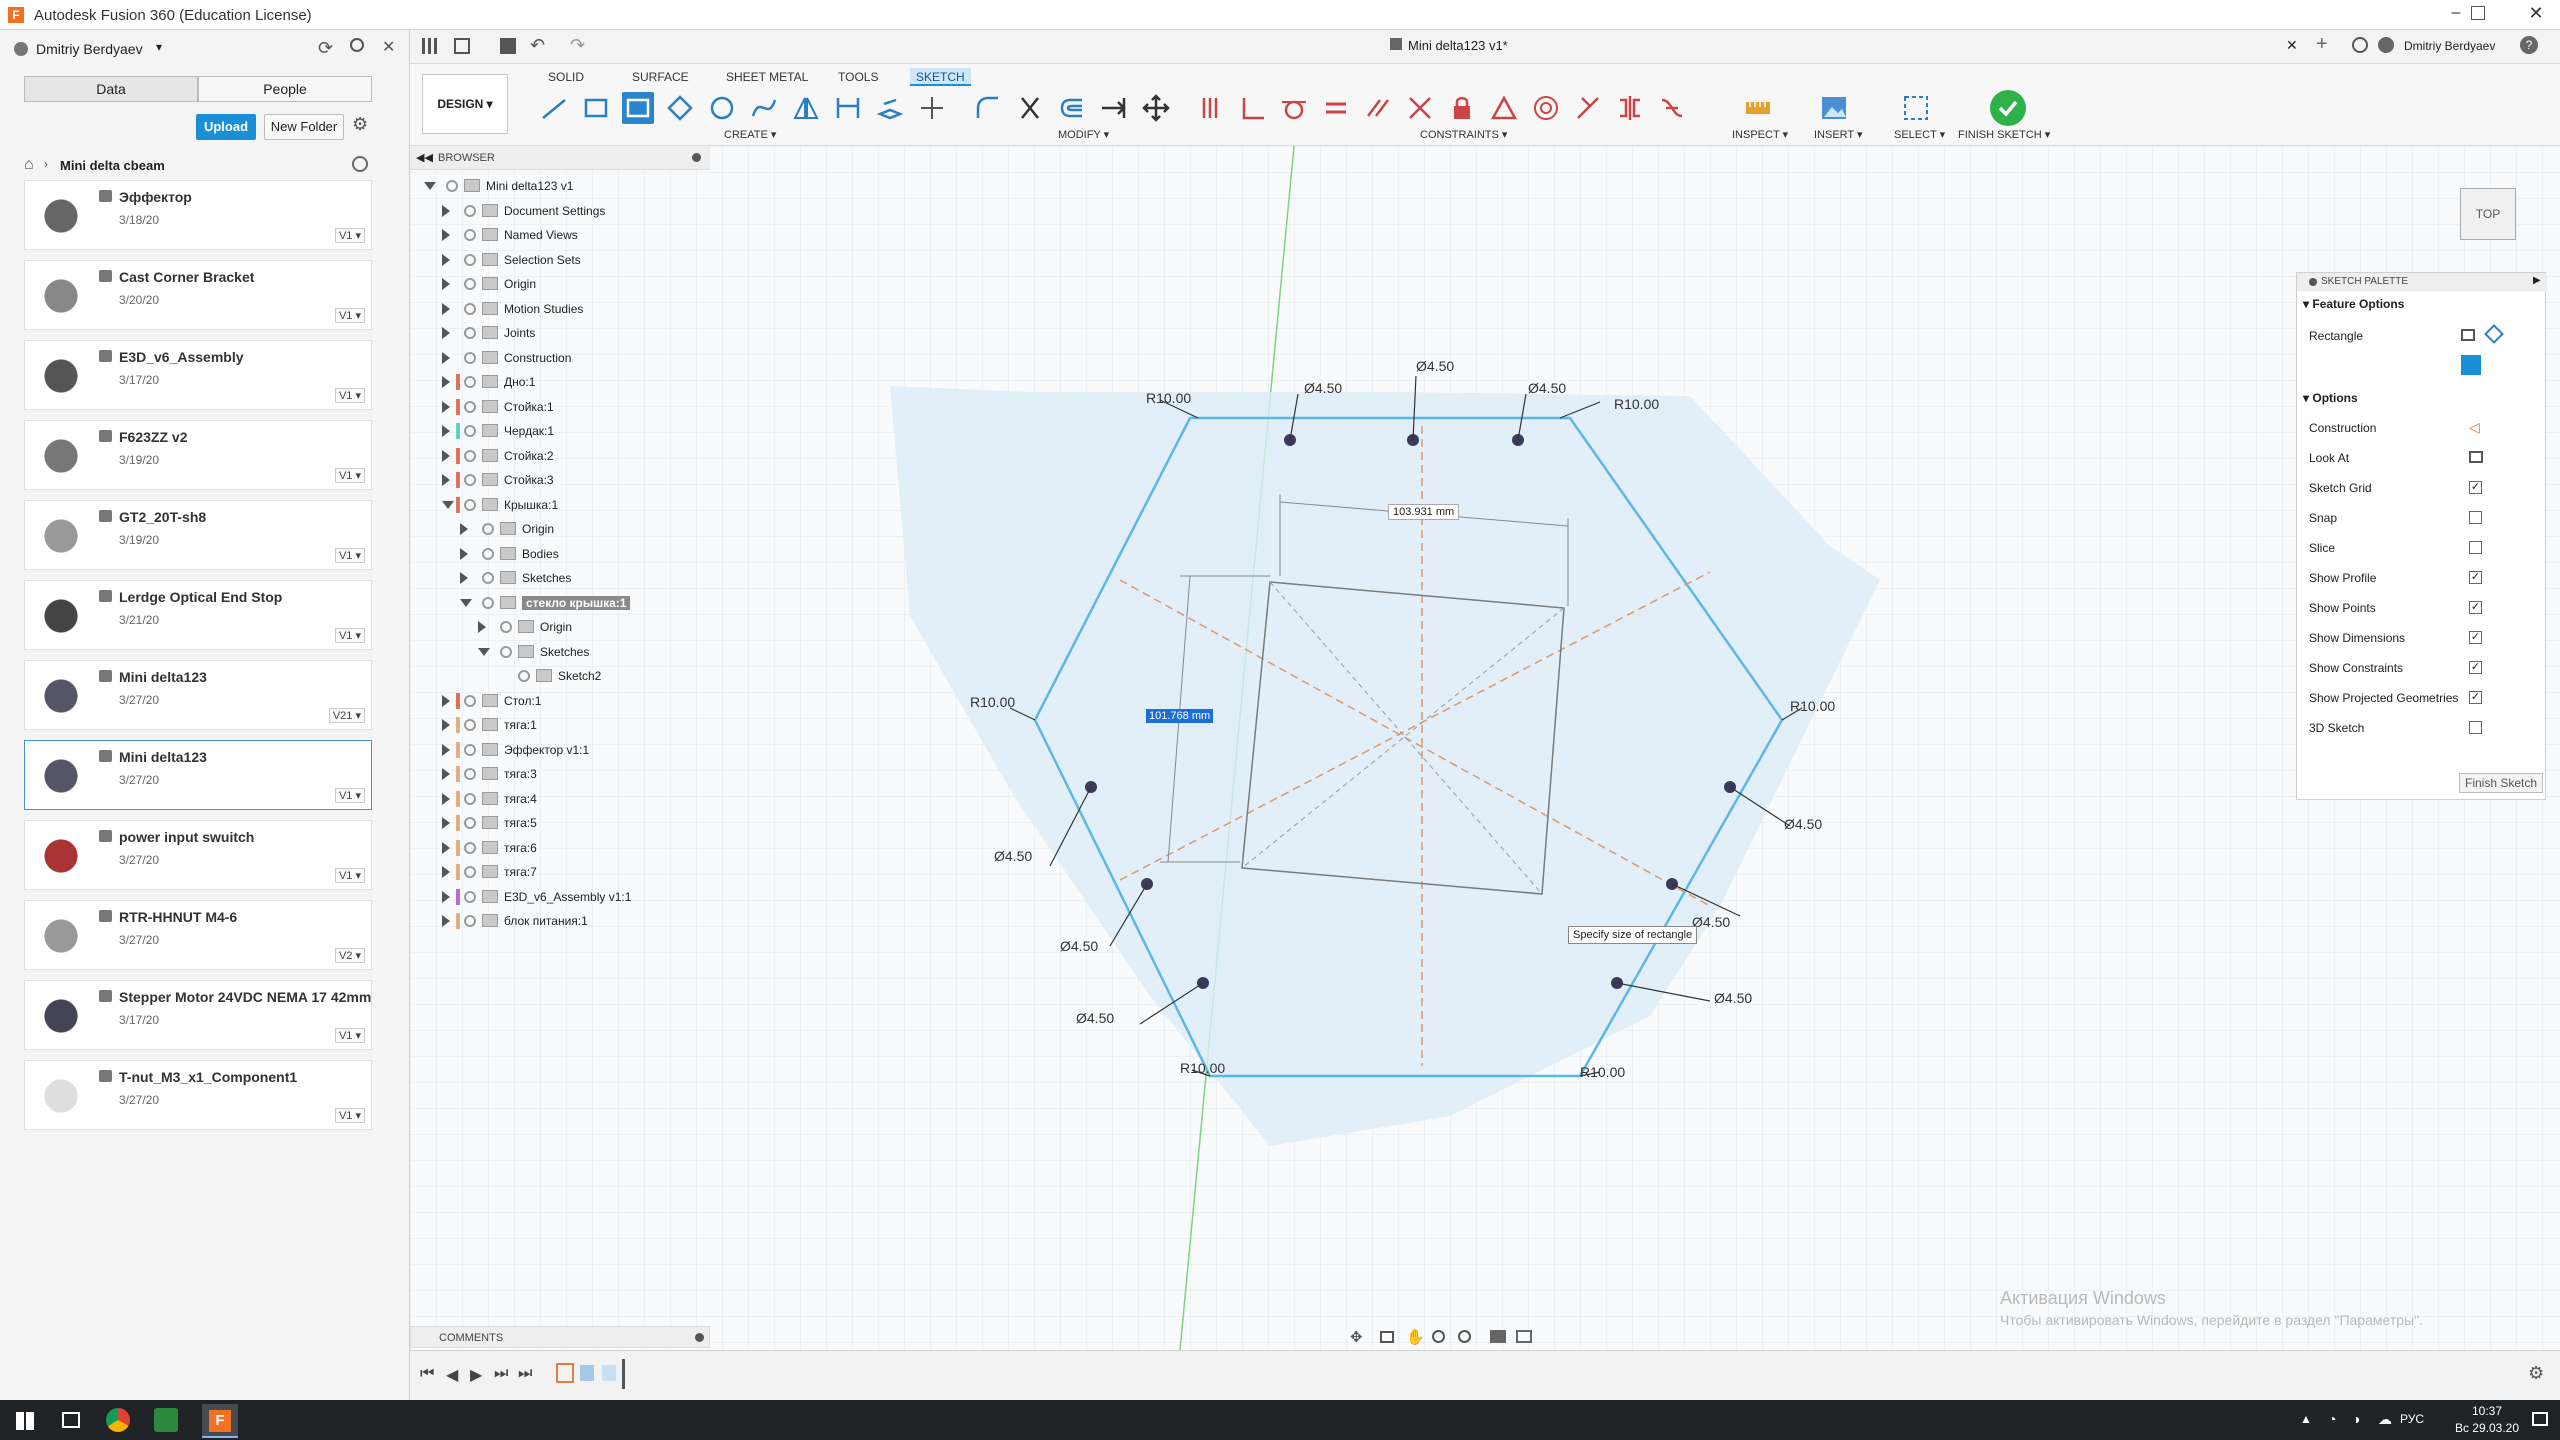  Describe the element at coordinates (940, 77) in the screenshot. I see `tab-sketch: SKETCH` at that location.